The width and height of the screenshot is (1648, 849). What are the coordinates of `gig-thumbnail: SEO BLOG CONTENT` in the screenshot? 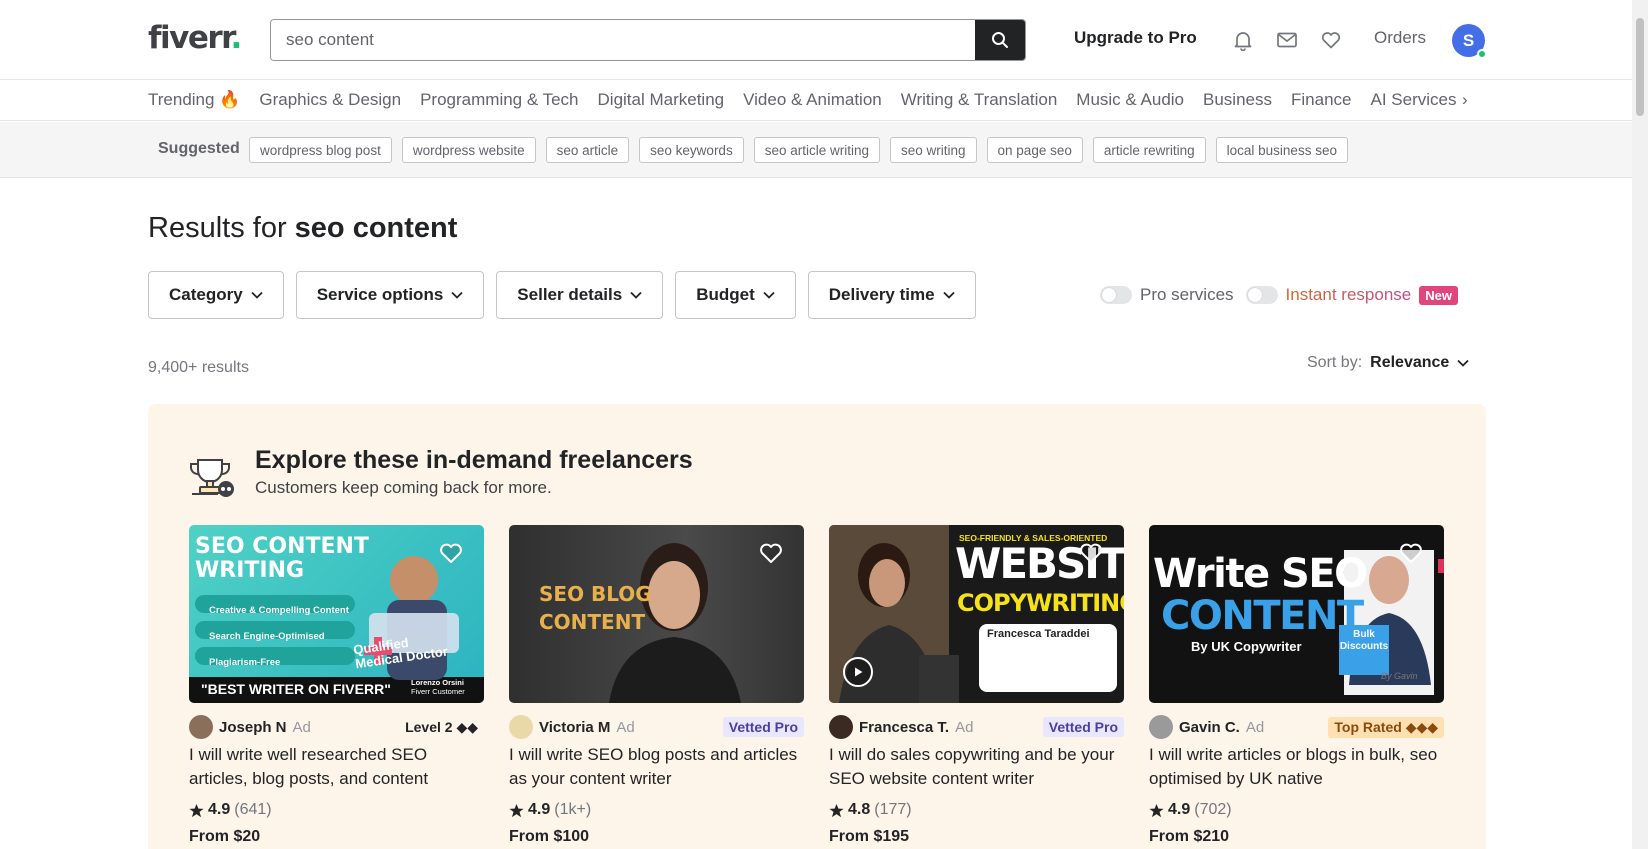 It's located at (656, 614).